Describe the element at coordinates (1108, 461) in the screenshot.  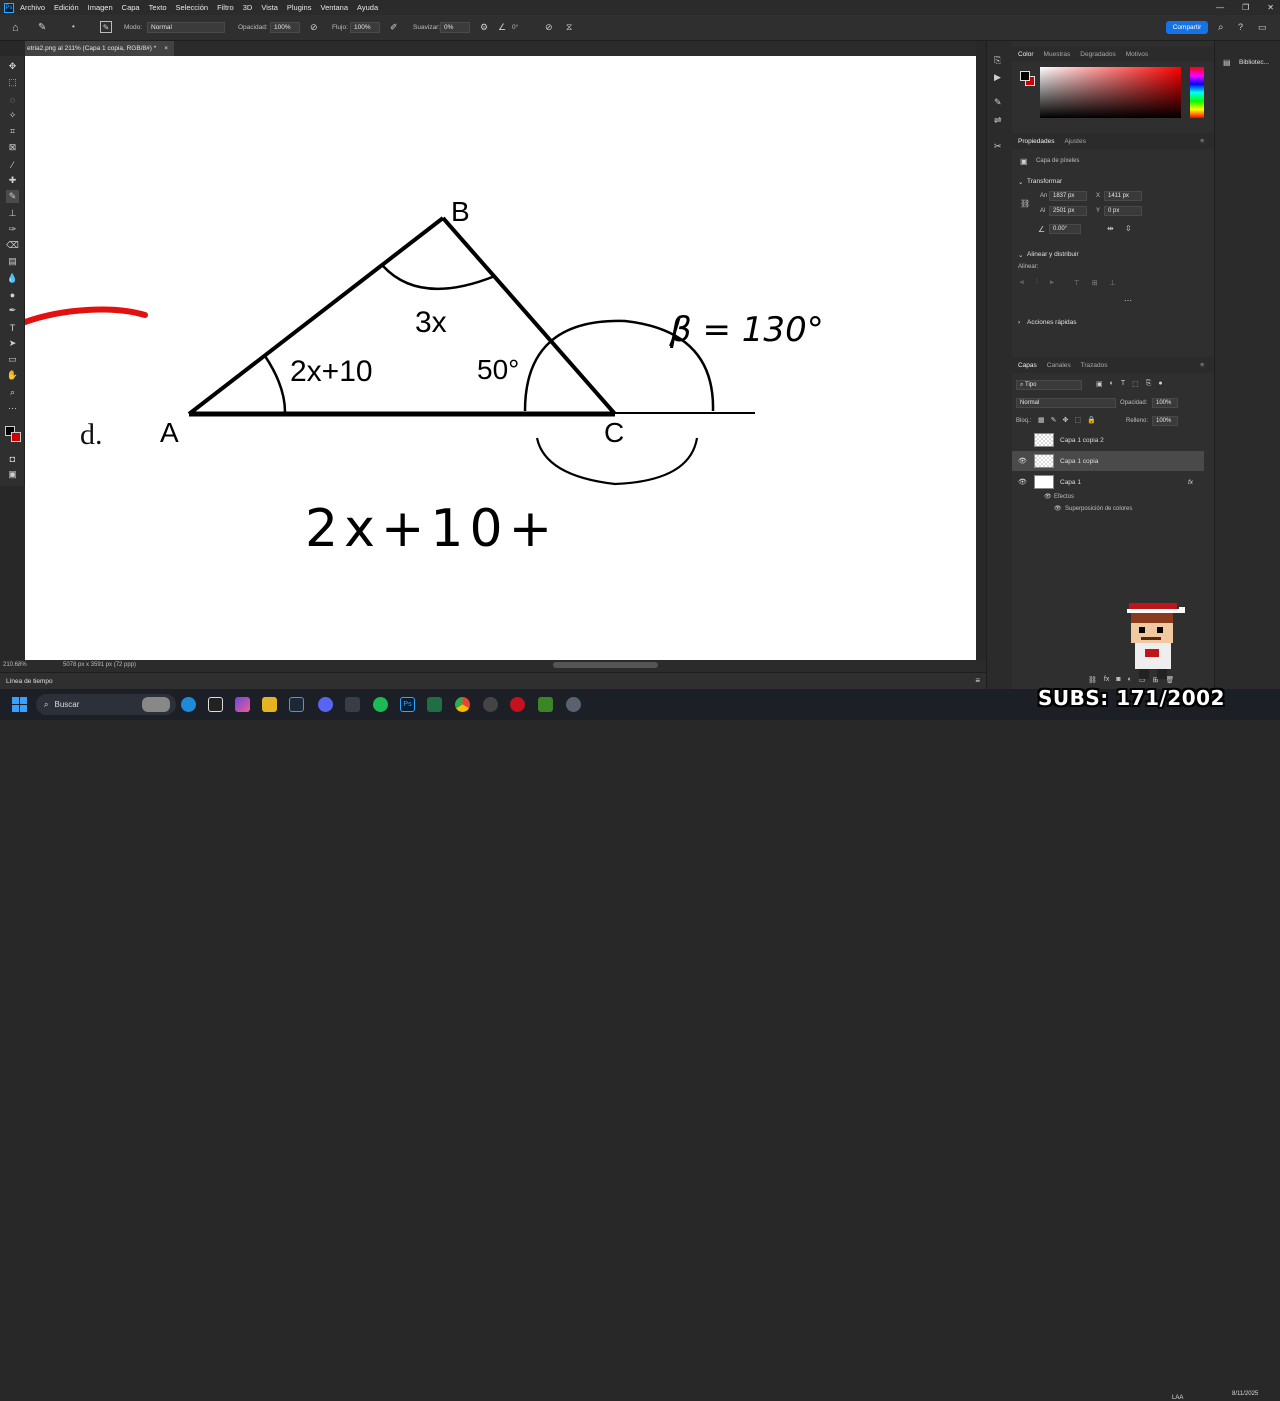
I see `layer-row: 👁 Capa 1 copia` at that location.